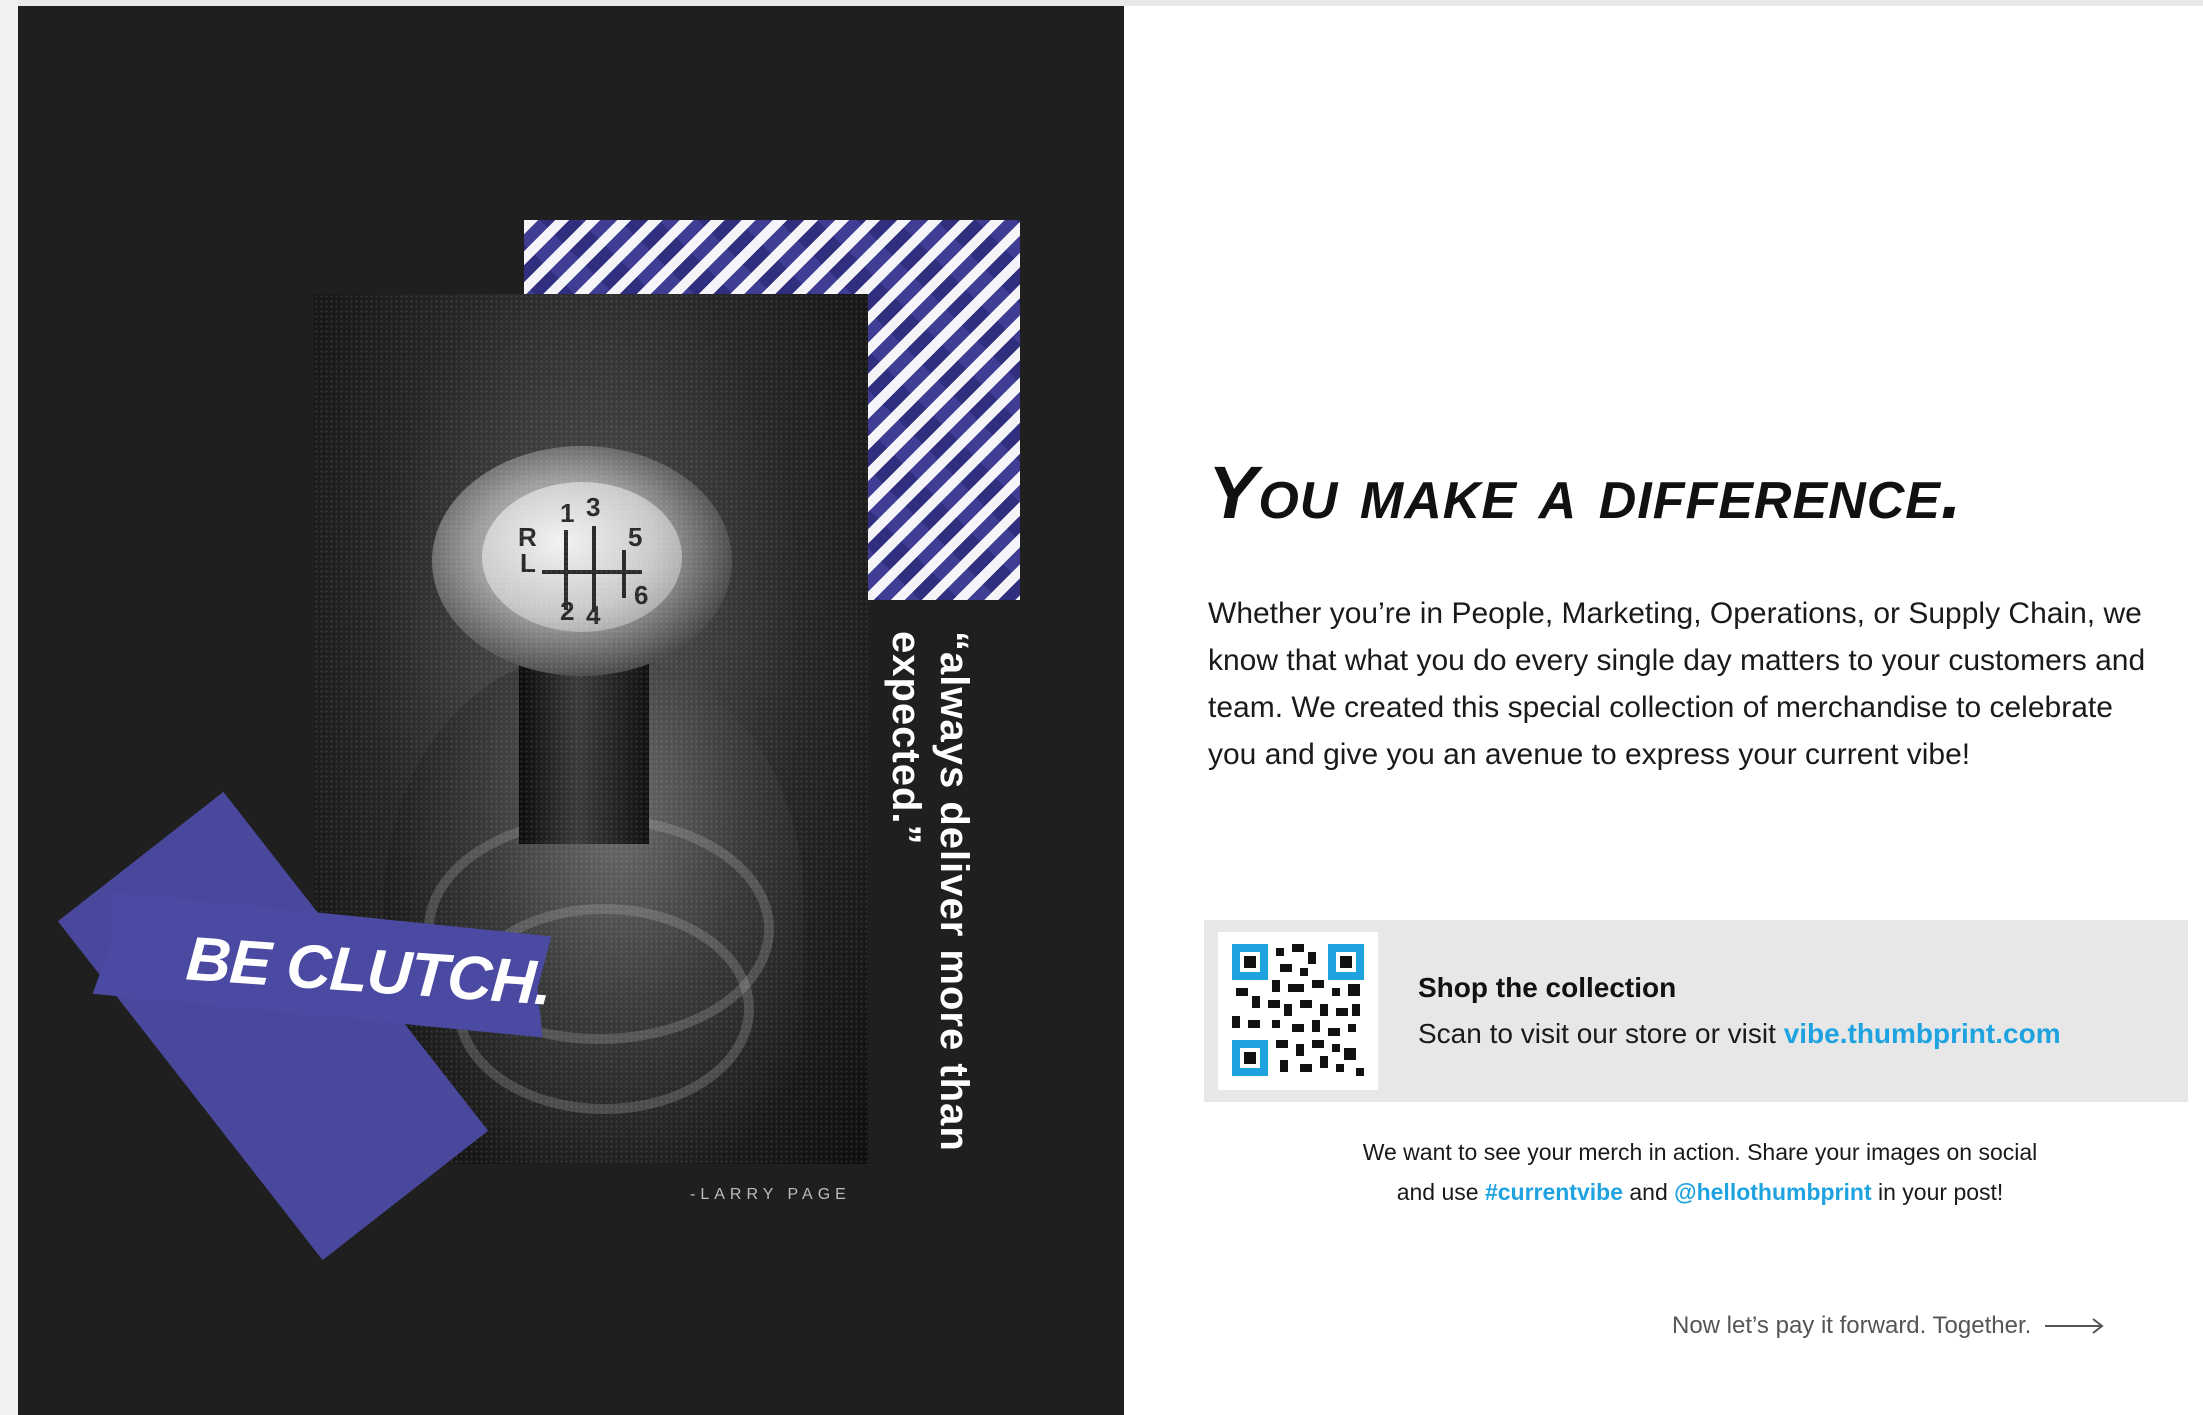 The image size is (2203, 1415). Describe the element at coordinates (1922, 1033) in the screenshot. I see `store-link: vibe.thumbprint.com` at that location.